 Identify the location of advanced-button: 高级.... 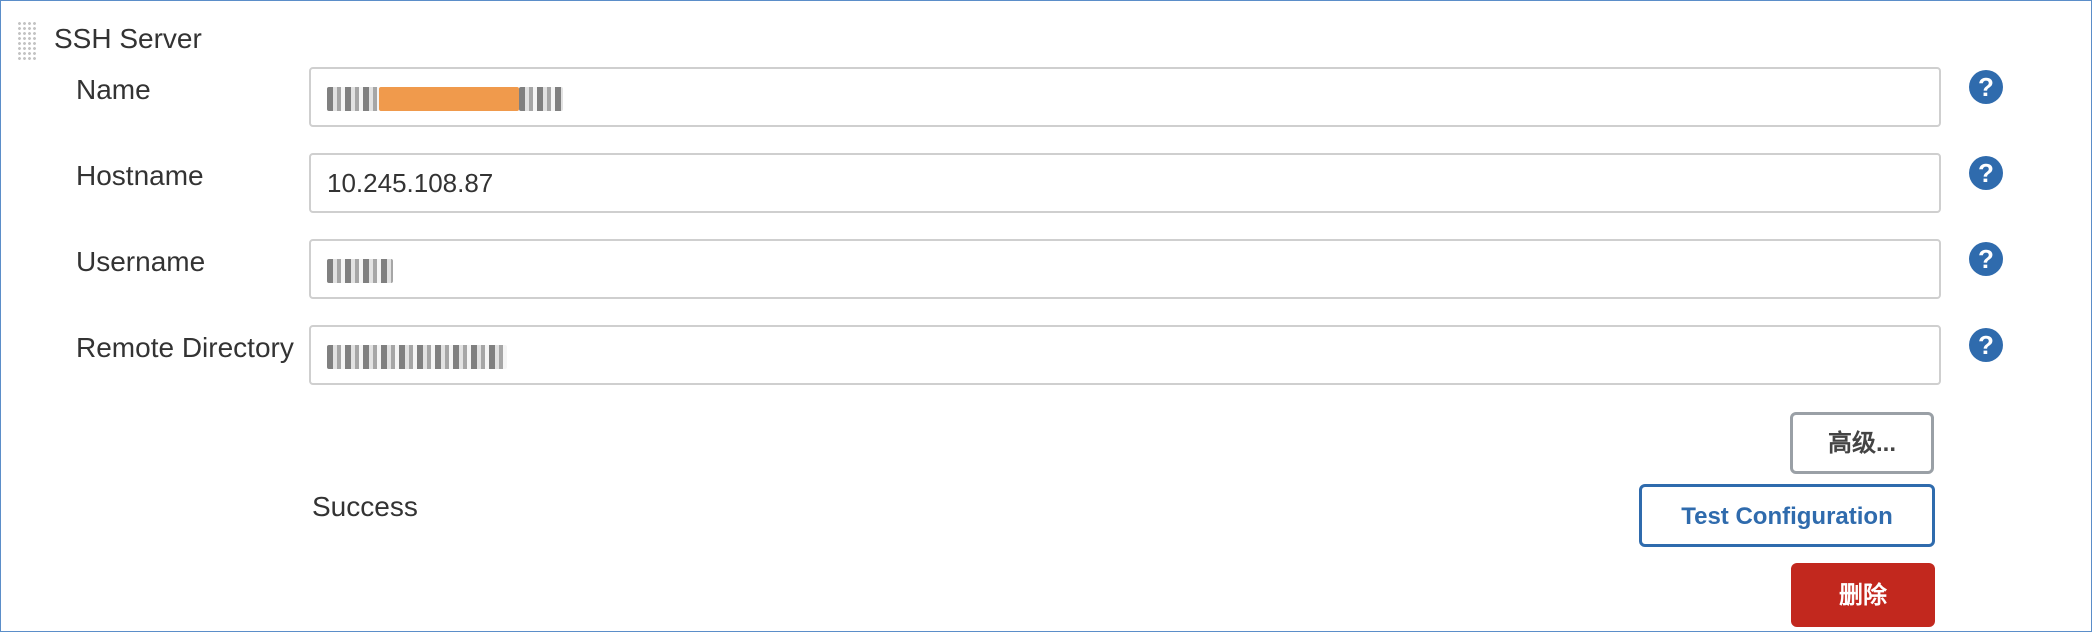
(1862, 443).